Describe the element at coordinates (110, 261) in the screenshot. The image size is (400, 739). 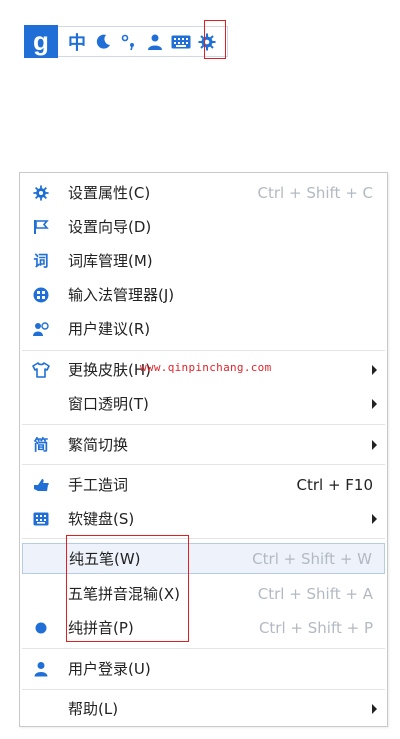
I see `menu-label: 词库管理(M)` at that location.